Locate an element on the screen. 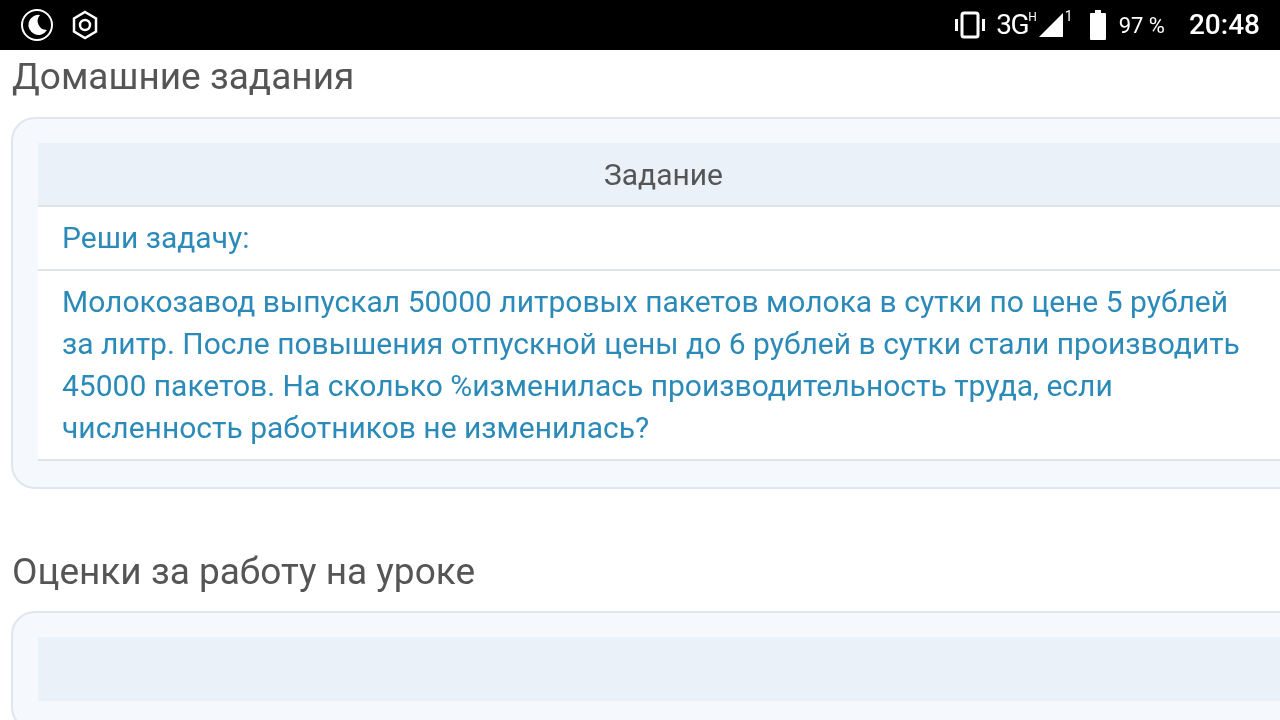  column-header: Задание is located at coordinates (659, 175).